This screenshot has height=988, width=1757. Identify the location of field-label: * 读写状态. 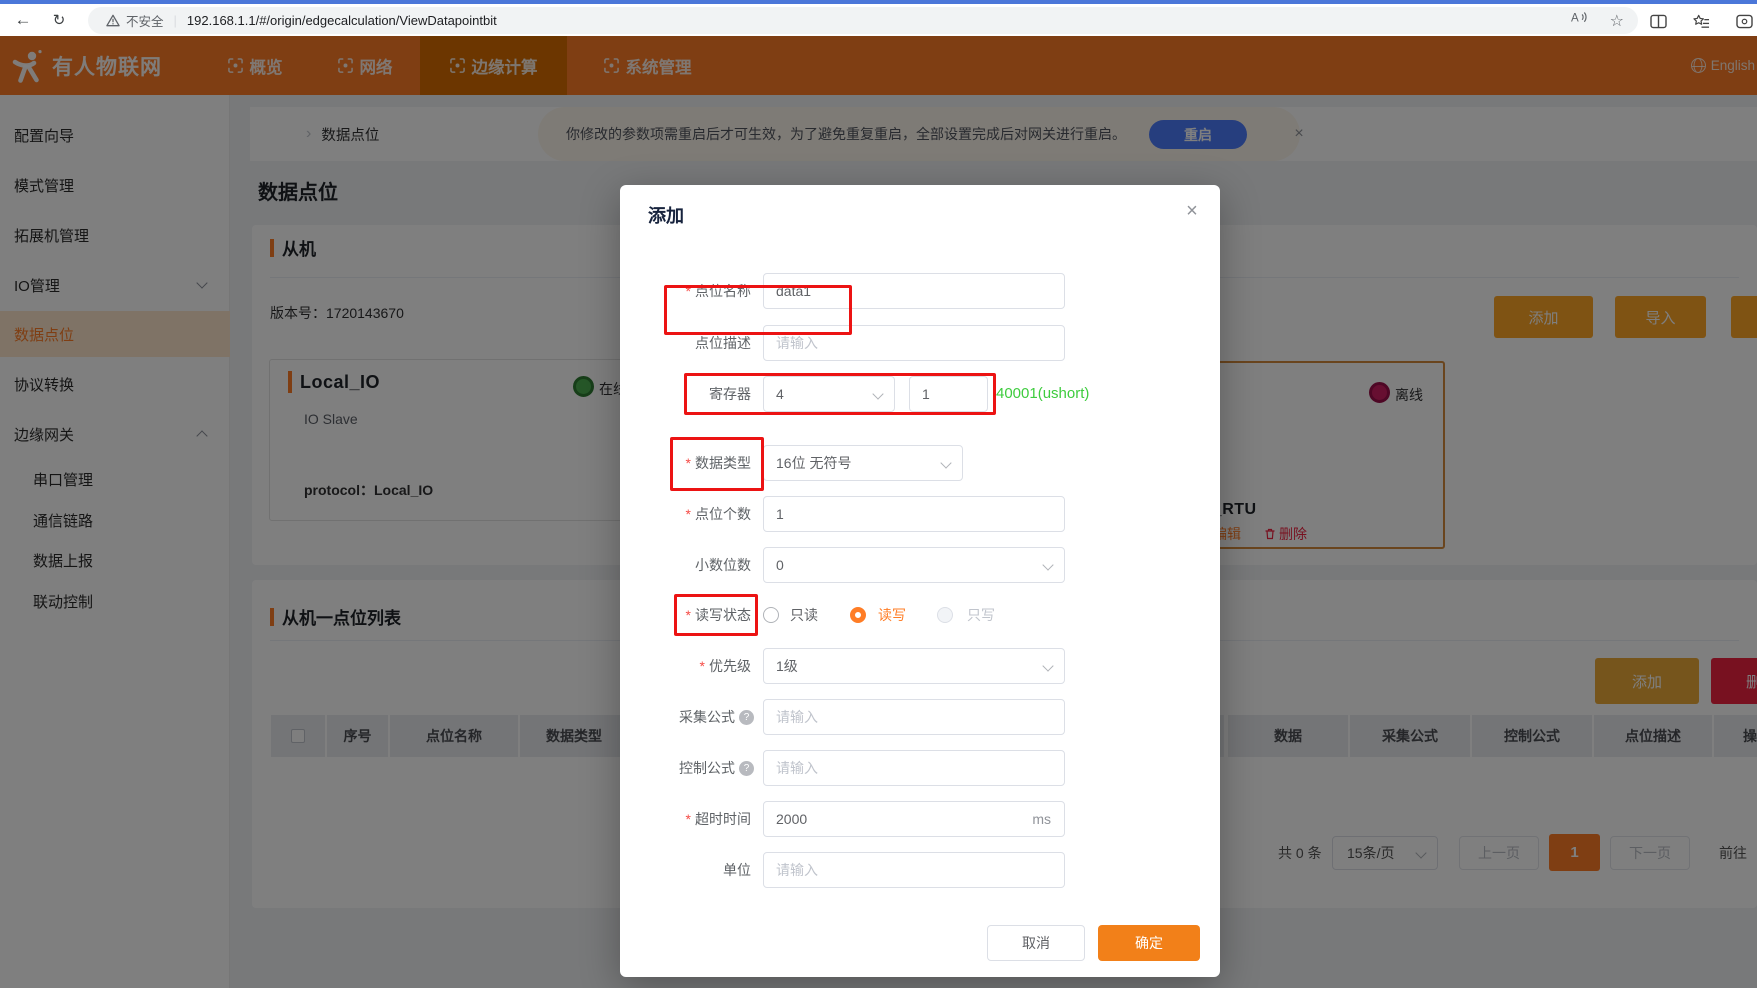
(718, 615).